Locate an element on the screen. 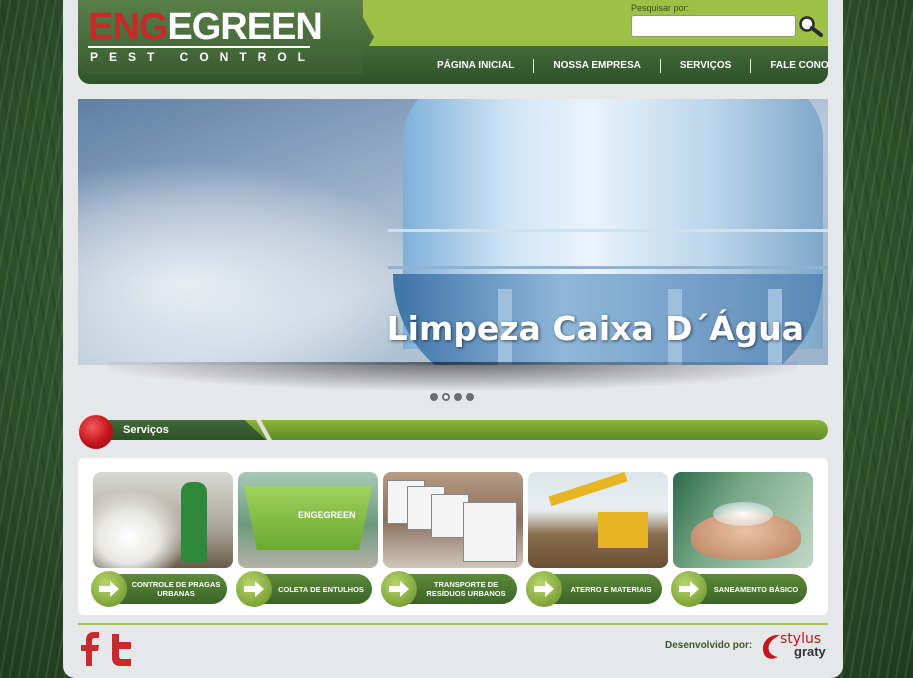 The height and width of the screenshot is (678, 913). slider-dots is located at coordinates (452, 397).